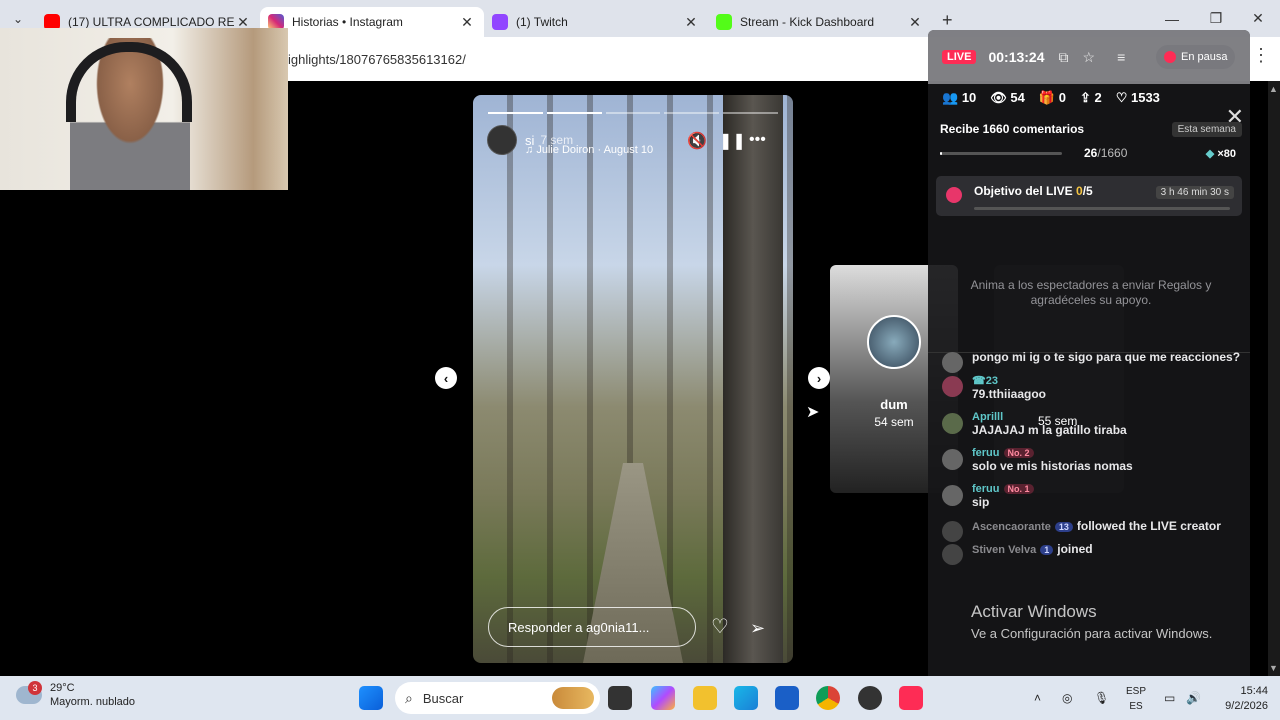 The width and height of the screenshot is (1280, 720). Describe the element at coordinates (1196, 57) in the screenshot. I see `pause-button: En pausa` at that location.